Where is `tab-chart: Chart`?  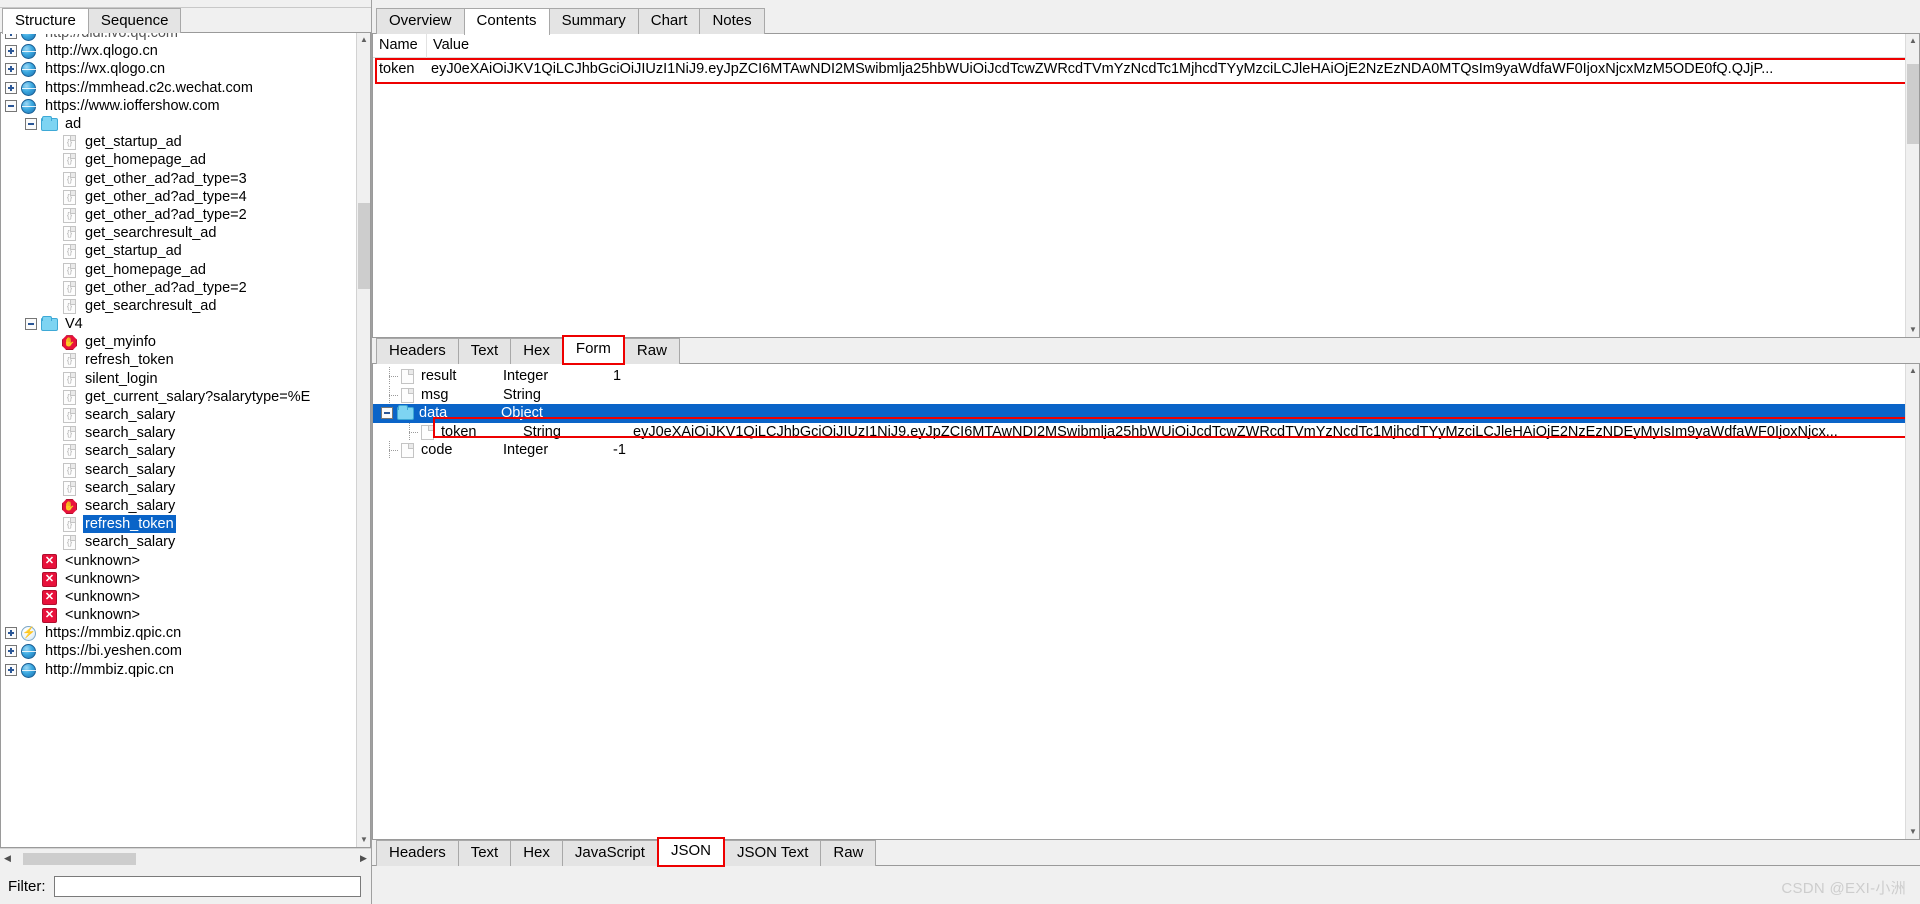 tab-chart: Chart is located at coordinates (669, 21).